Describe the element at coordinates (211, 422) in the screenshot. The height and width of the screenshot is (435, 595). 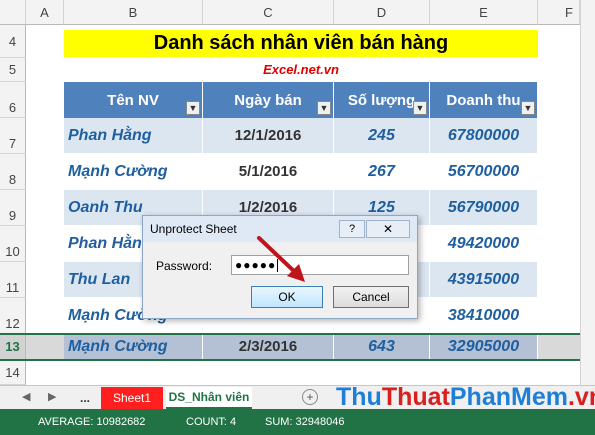
I see `status-count: COUNT: 4` at that location.